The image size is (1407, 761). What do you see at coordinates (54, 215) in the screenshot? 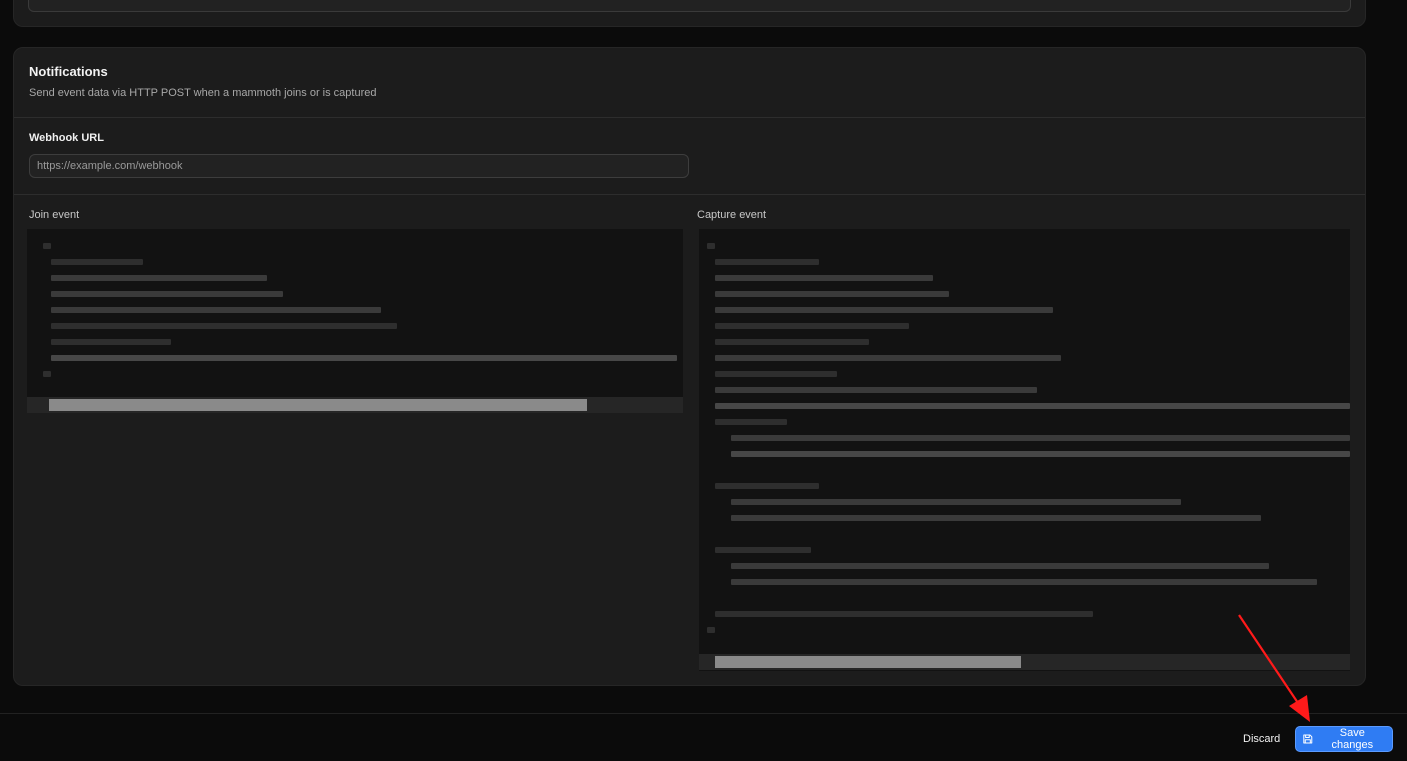
I see `join-event-label: Join event` at bounding box center [54, 215].